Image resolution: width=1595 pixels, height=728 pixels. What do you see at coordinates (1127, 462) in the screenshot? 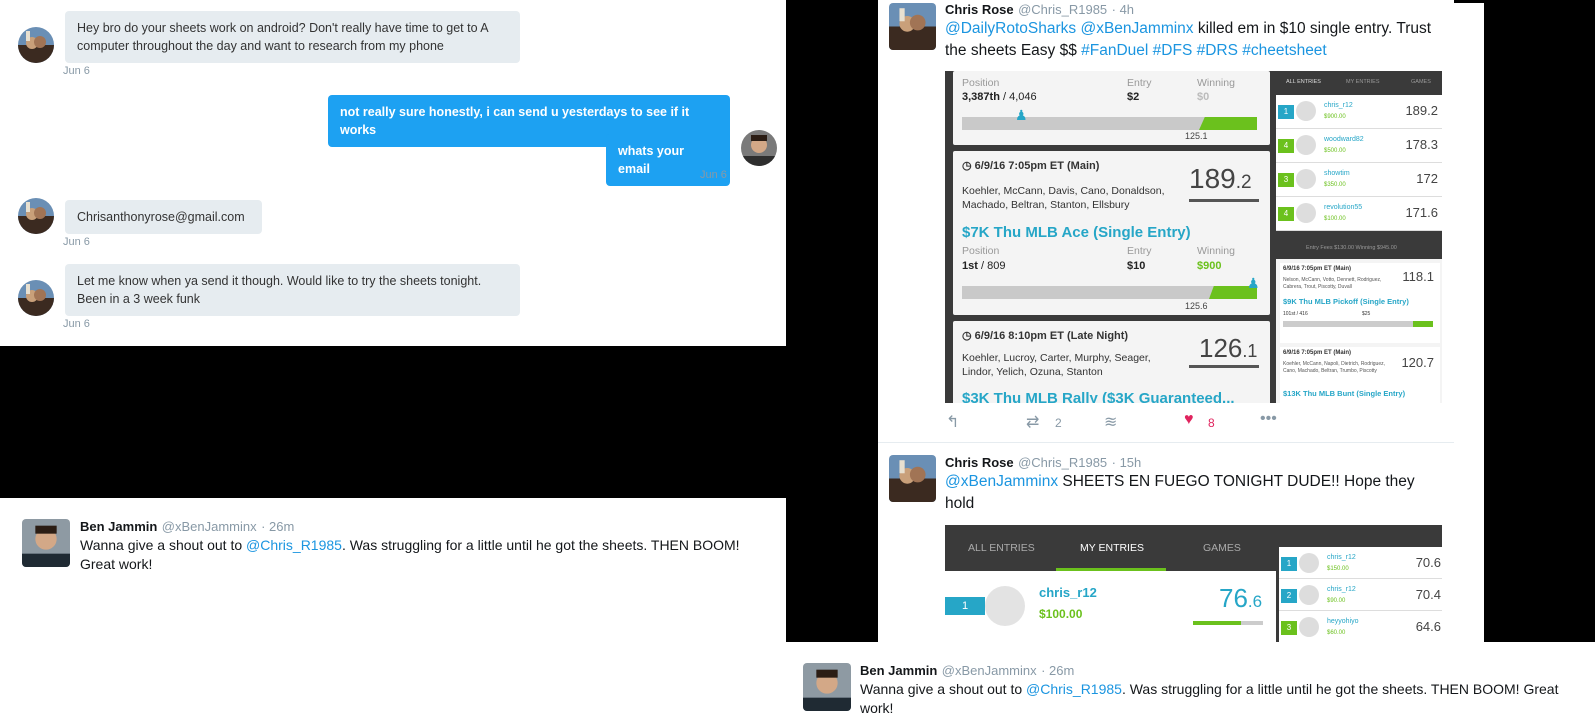
I see `tweet-time: · 15h` at bounding box center [1127, 462].